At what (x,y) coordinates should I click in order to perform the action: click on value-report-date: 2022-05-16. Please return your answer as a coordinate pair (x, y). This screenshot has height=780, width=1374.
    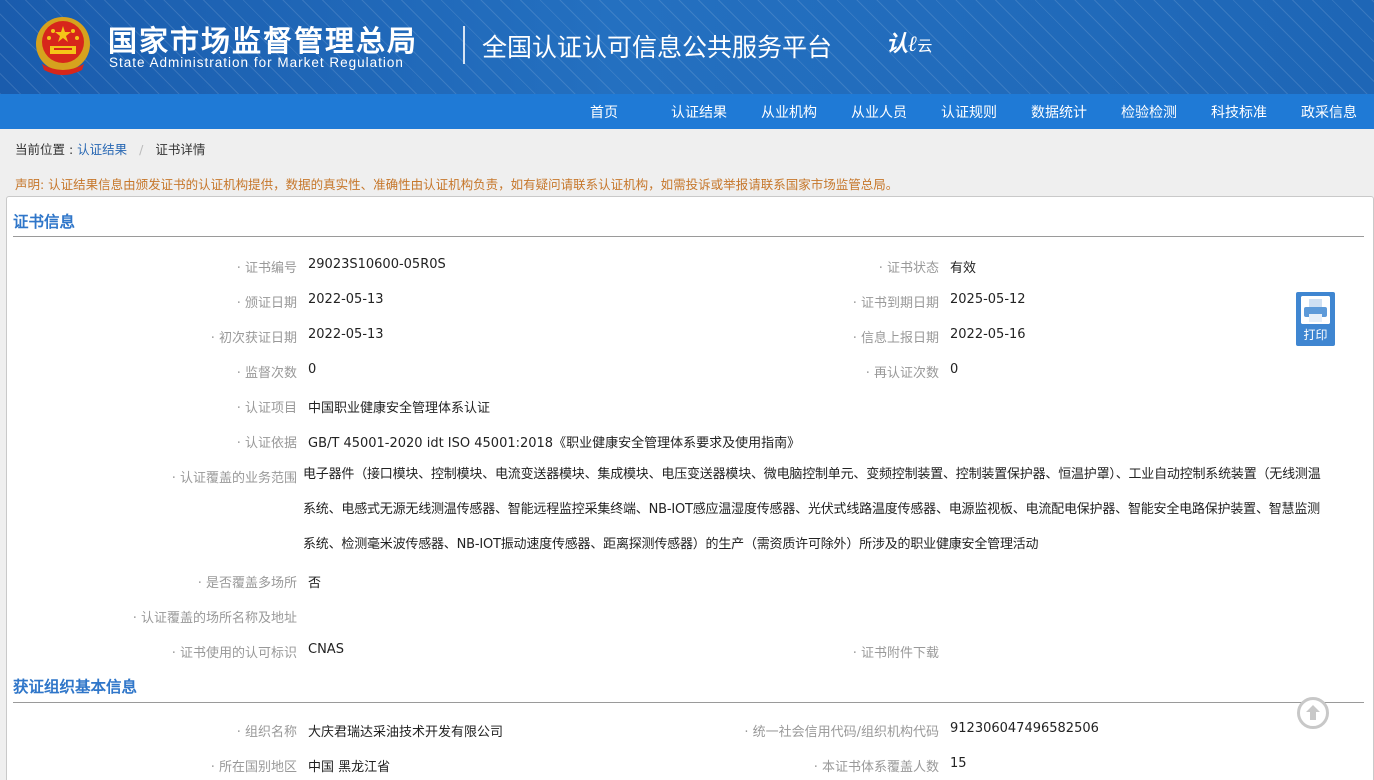
    Looking at the image, I should click on (988, 334).